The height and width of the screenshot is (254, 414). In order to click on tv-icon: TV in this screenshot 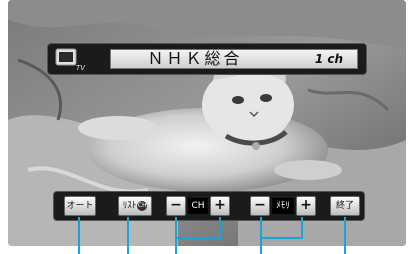, I will do `click(70, 60)`.